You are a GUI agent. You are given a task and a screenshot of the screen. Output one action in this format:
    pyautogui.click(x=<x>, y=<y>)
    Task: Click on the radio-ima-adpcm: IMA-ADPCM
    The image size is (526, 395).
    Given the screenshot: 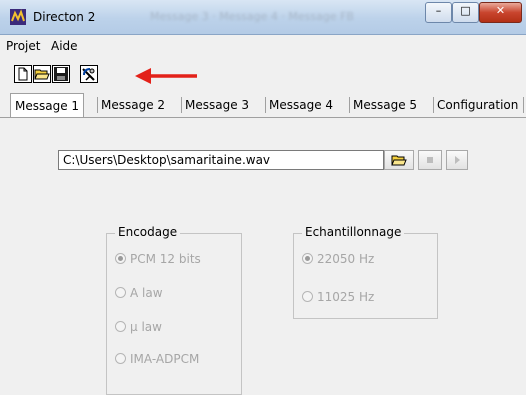 What is the action you would take?
    pyautogui.click(x=157, y=359)
    